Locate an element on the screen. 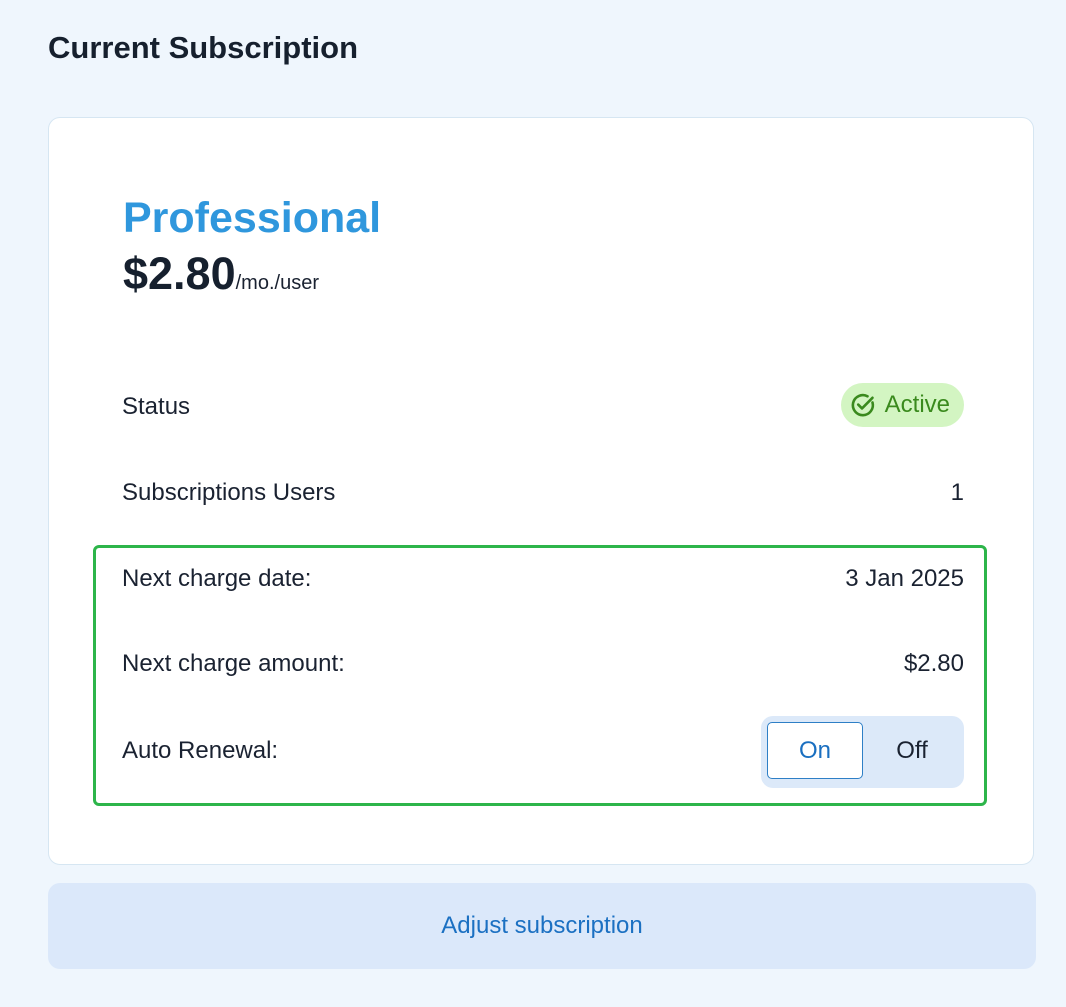 The height and width of the screenshot is (1007, 1066). auto-renewal-toggle: On Off is located at coordinates (862, 752).